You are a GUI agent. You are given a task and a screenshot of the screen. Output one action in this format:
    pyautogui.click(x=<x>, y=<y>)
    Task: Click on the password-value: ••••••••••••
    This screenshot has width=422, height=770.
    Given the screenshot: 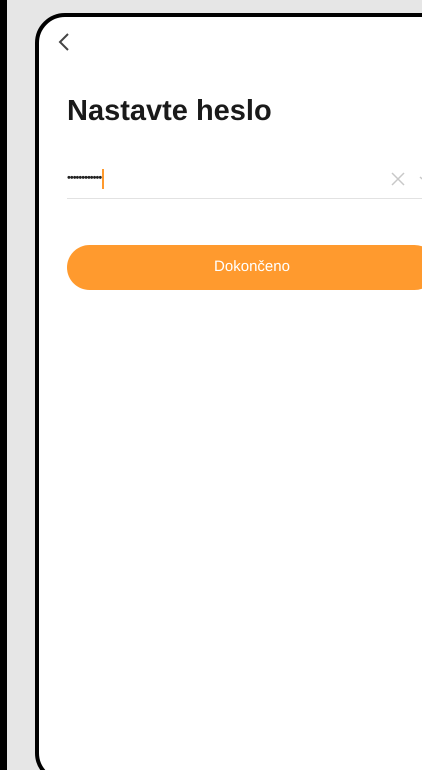 What is the action you would take?
    pyautogui.click(x=84, y=178)
    